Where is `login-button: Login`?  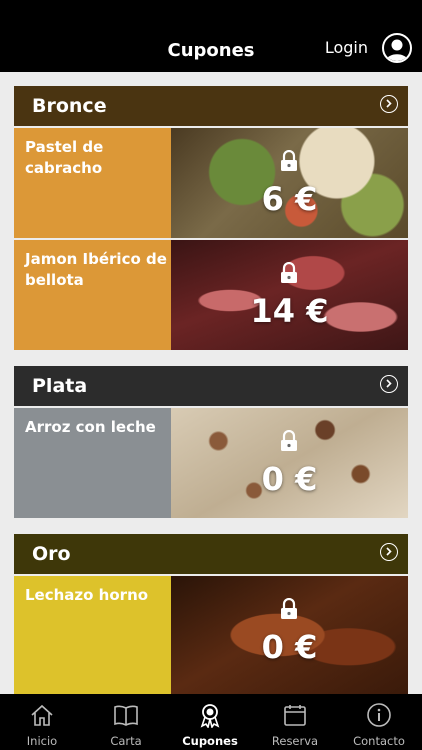 login-button: Login is located at coordinates (346, 47).